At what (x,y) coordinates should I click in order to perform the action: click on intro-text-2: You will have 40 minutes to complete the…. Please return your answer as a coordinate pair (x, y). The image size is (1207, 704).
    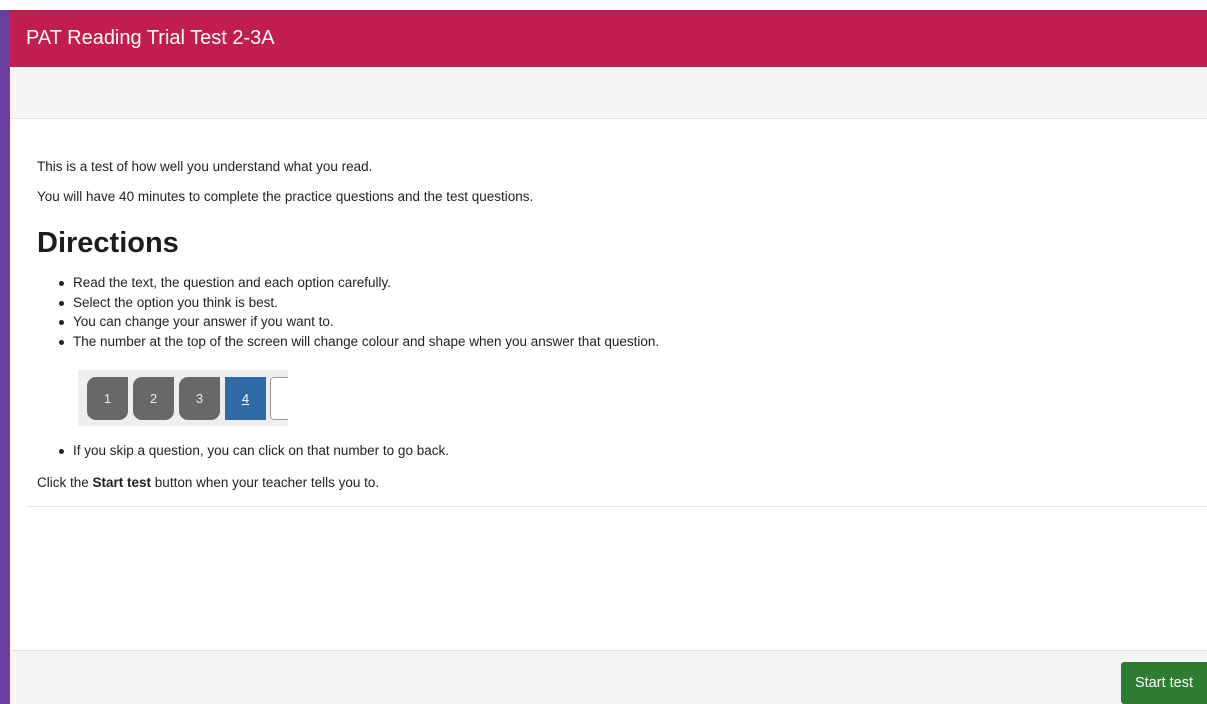
    Looking at the image, I should click on (285, 196).